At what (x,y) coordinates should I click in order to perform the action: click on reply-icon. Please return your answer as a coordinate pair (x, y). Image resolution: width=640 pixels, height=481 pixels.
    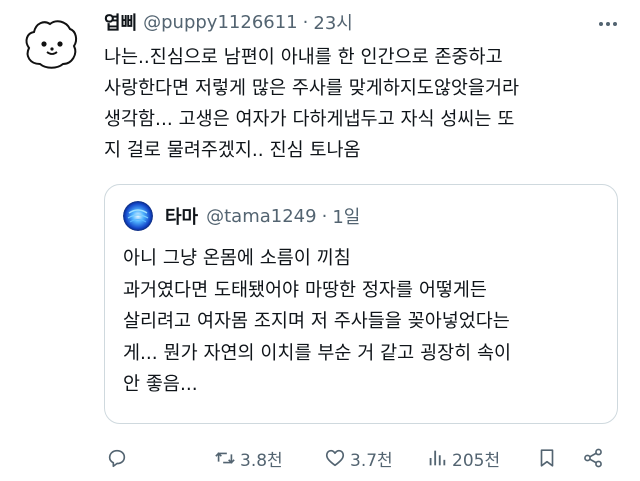
    Looking at the image, I should click on (117, 458).